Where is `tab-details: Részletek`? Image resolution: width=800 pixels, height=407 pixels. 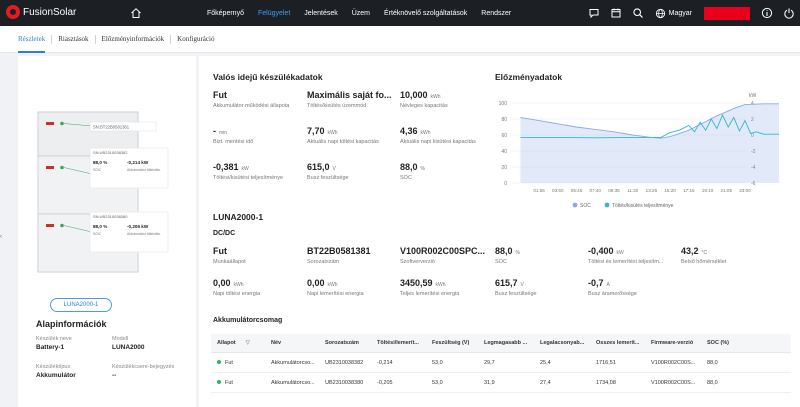
tab-details: Részletek is located at coordinates (31, 39).